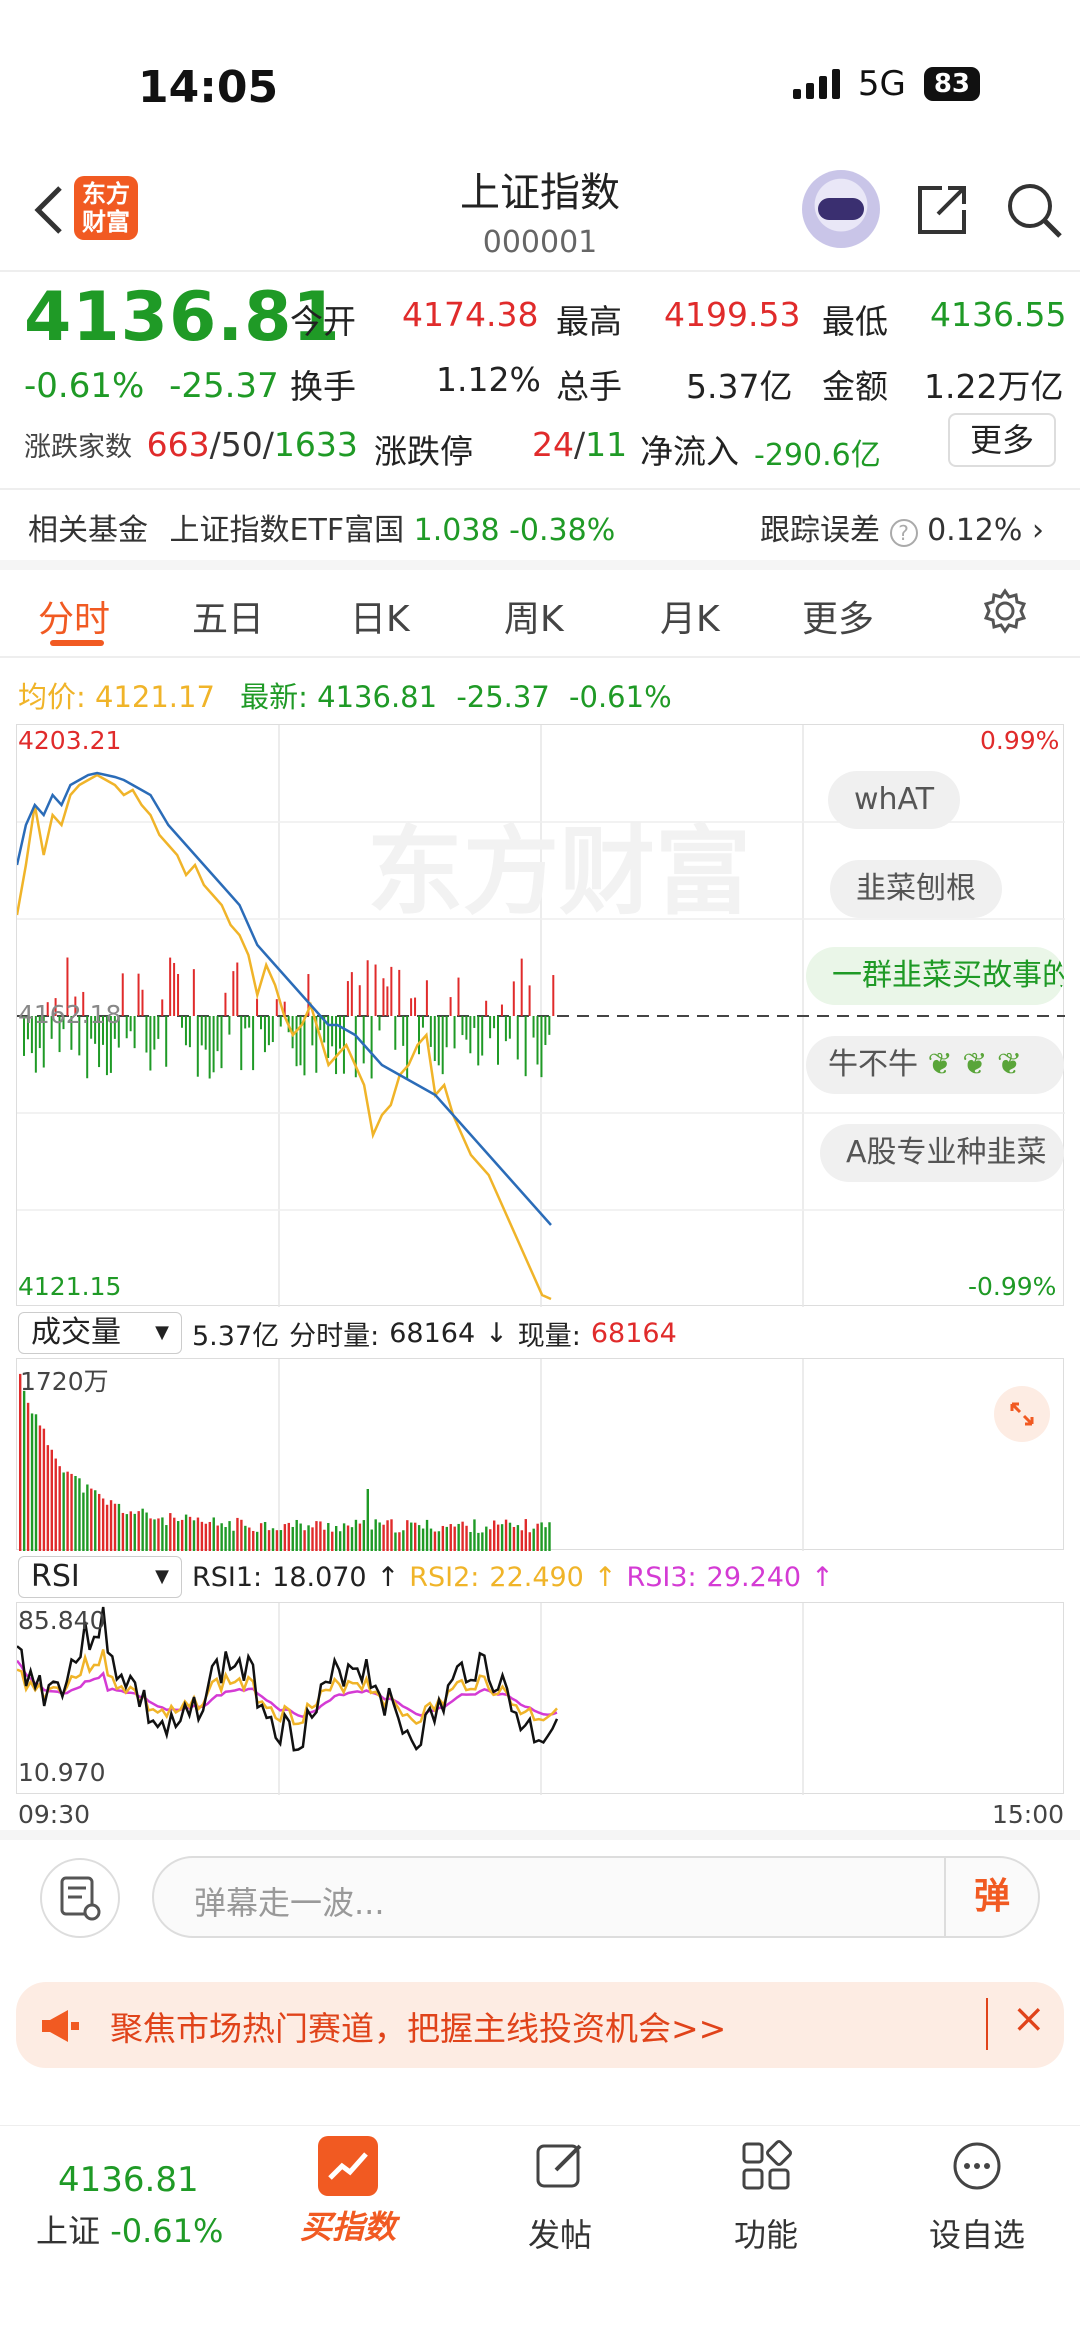 The image size is (1080, 2349). What do you see at coordinates (1020, 740) in the screenshot?
I see `pct-axis-top: 0.99%` at bounding box center [1020, 740].